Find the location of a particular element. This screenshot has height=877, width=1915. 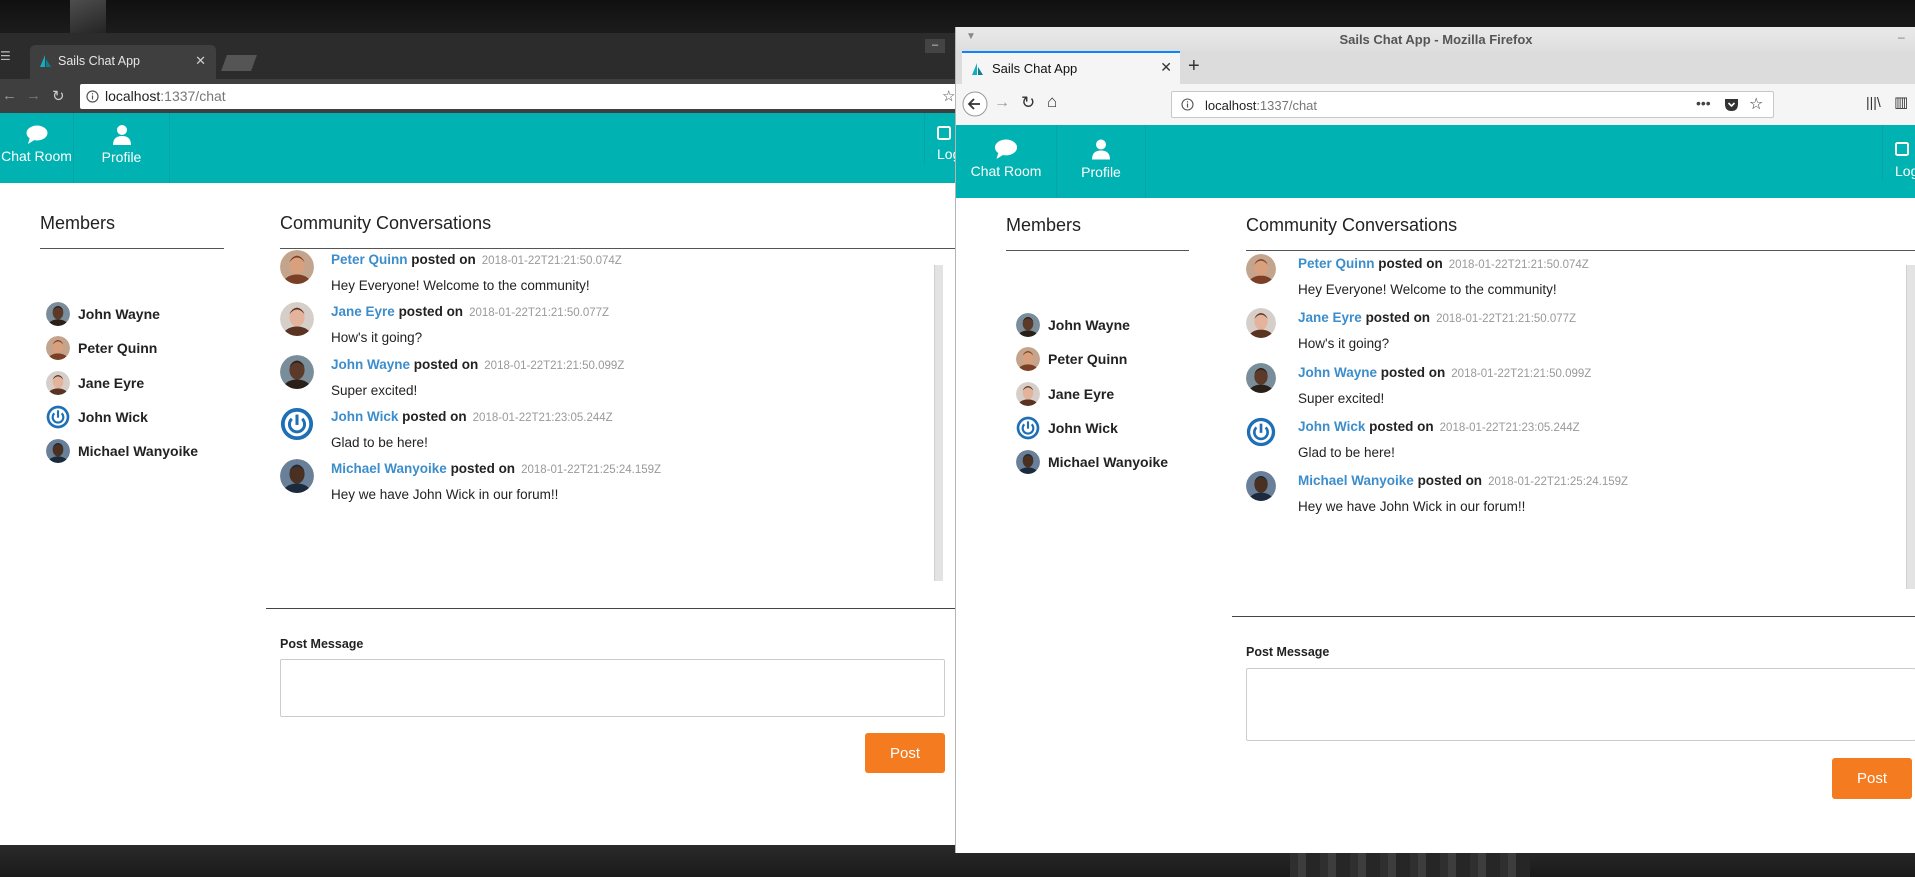

library-icon: |||\ is located at coordinates (1873, 102).